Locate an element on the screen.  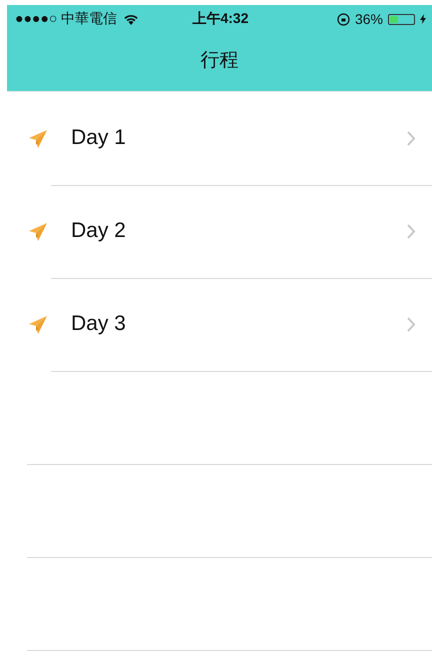
wifi-icon is located at coordinates (131, 19).